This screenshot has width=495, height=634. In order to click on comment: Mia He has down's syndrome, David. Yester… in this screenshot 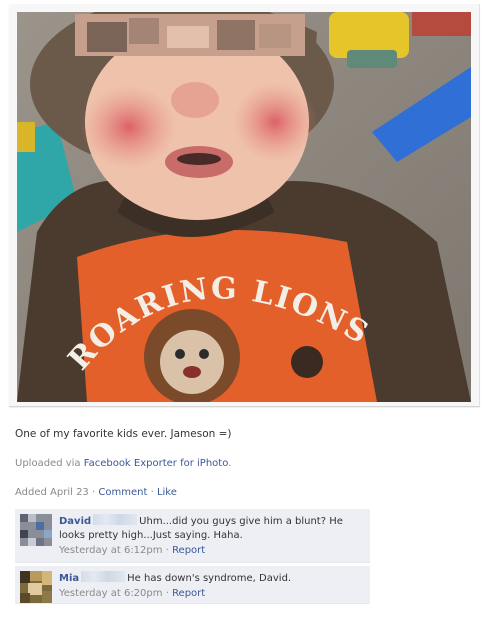, I will do `click(192, 585)`.